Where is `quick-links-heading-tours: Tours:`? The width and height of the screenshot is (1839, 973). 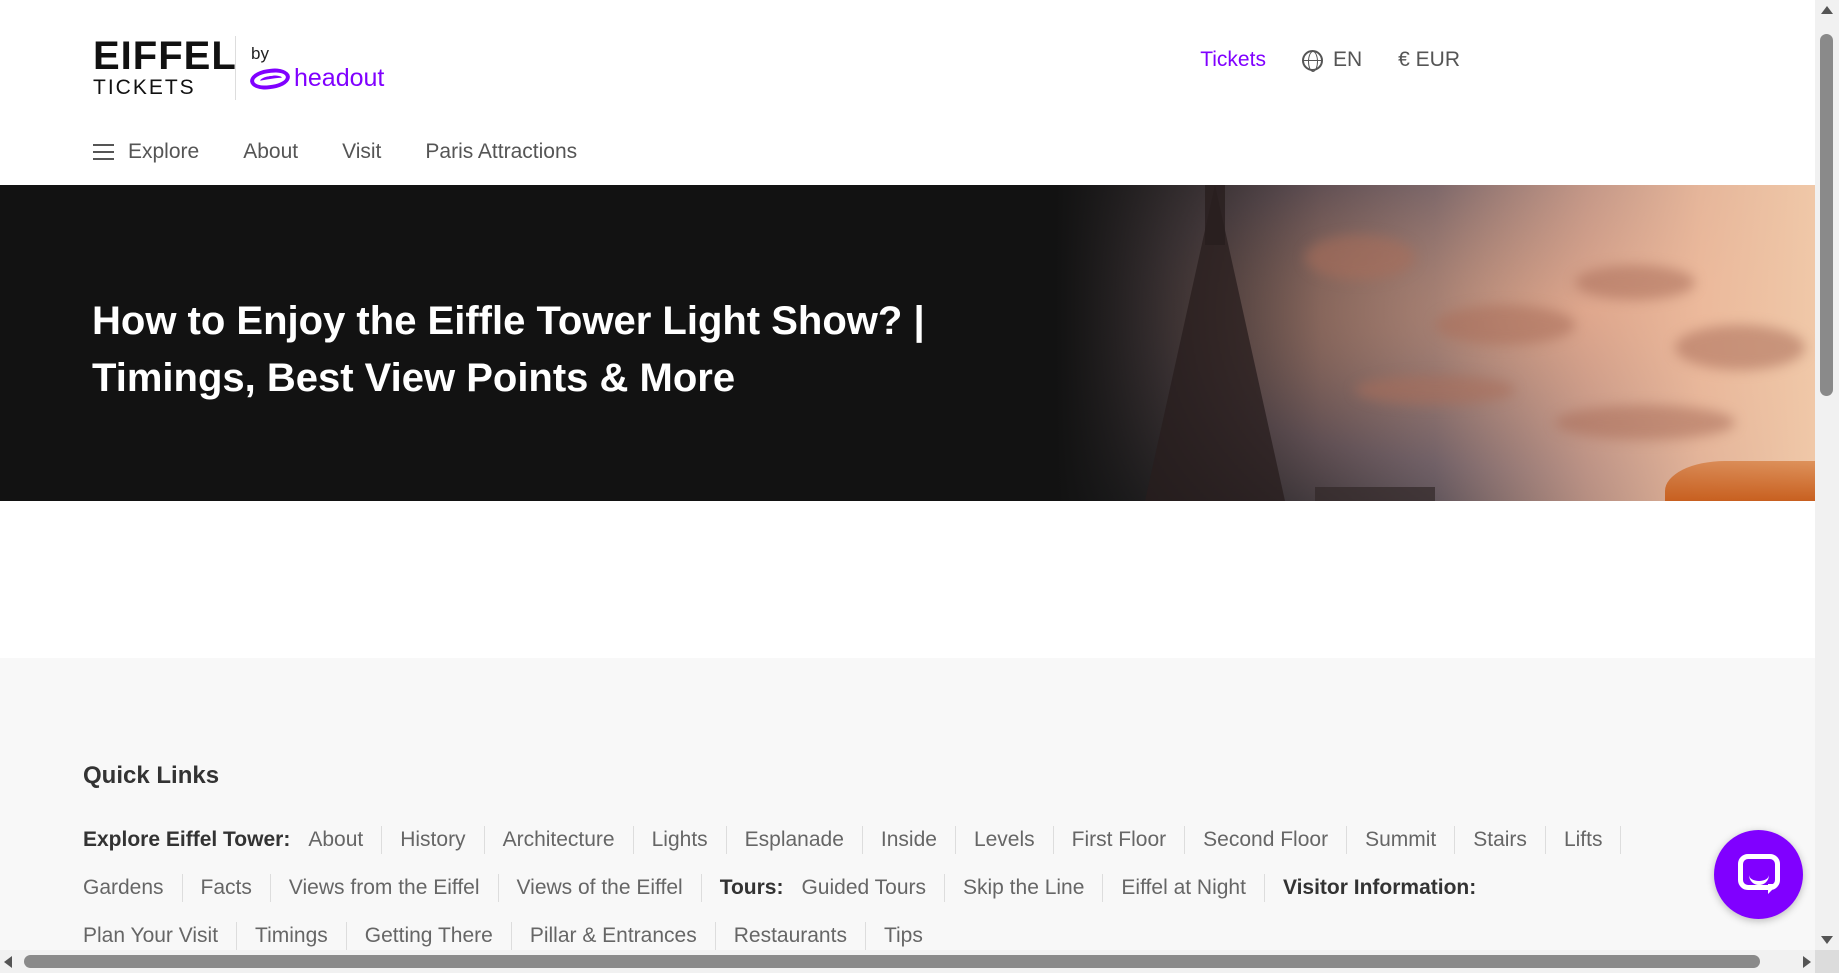
quick-links-heading-tours: Tours: is located at coordinates (751, 887).